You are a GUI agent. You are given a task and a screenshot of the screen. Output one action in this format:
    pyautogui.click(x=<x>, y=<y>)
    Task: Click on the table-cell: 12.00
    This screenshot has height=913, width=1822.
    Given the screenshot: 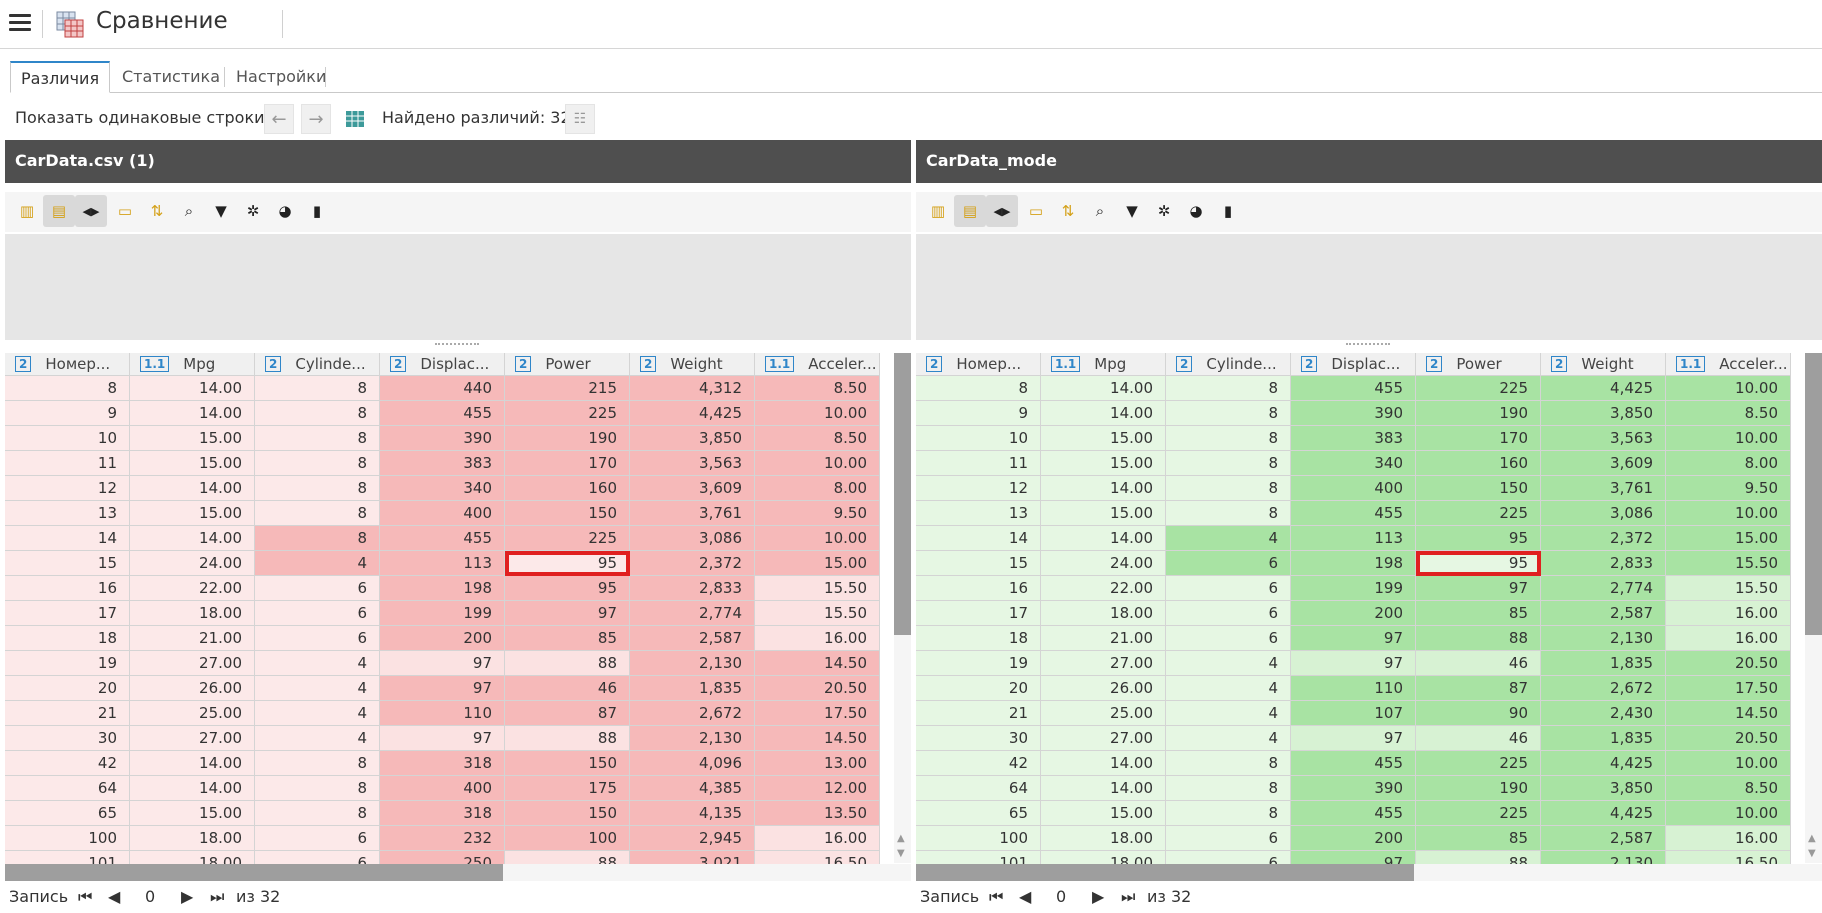 What is the action you would take?
    pyautogui.click(x=817, y=788)
    